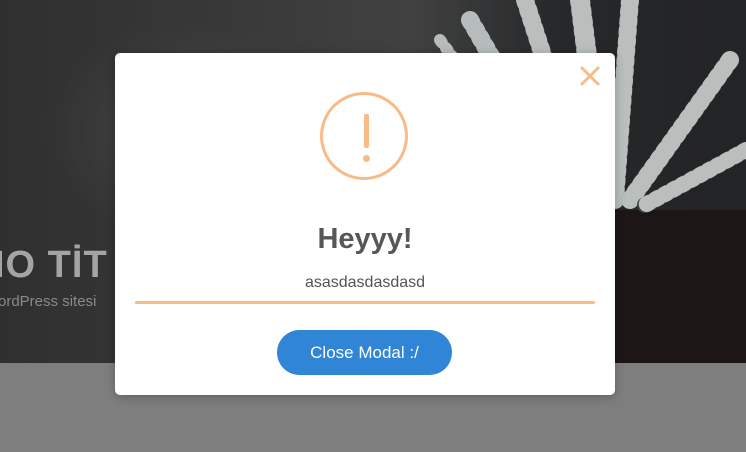 The width and height of the screenshot is (746, 452). I want to click on close-modal-button: Close Modal :/, so click(364, 352).